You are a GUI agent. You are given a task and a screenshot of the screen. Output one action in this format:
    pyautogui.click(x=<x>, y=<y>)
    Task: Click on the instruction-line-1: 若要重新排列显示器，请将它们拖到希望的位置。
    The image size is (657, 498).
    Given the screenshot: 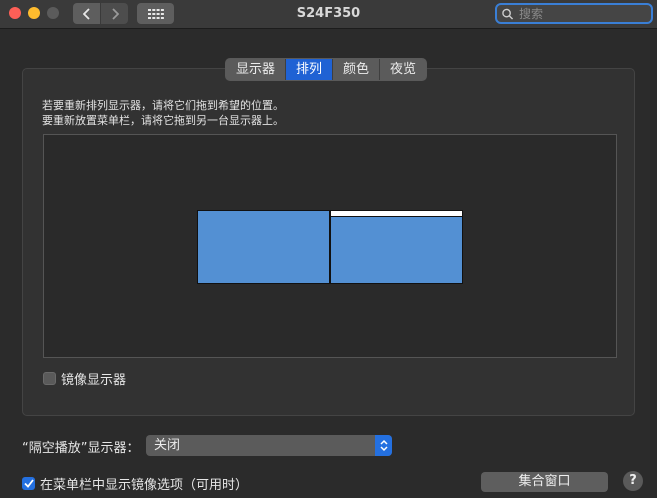 What is the action you would take?
    pyautogui.click(x=163, y=105)
    